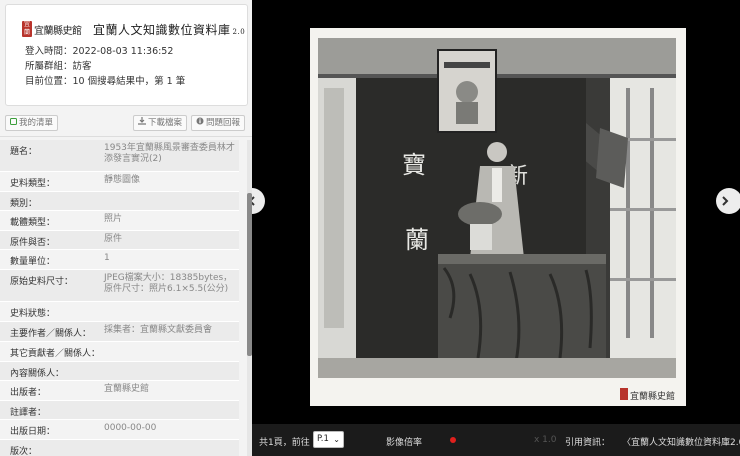  What do you see at coordinates (126, 123) in the screenshot?
I see `toolbar: 我的清單 下載檔案 問題回報` at bounding box center [126, 123].